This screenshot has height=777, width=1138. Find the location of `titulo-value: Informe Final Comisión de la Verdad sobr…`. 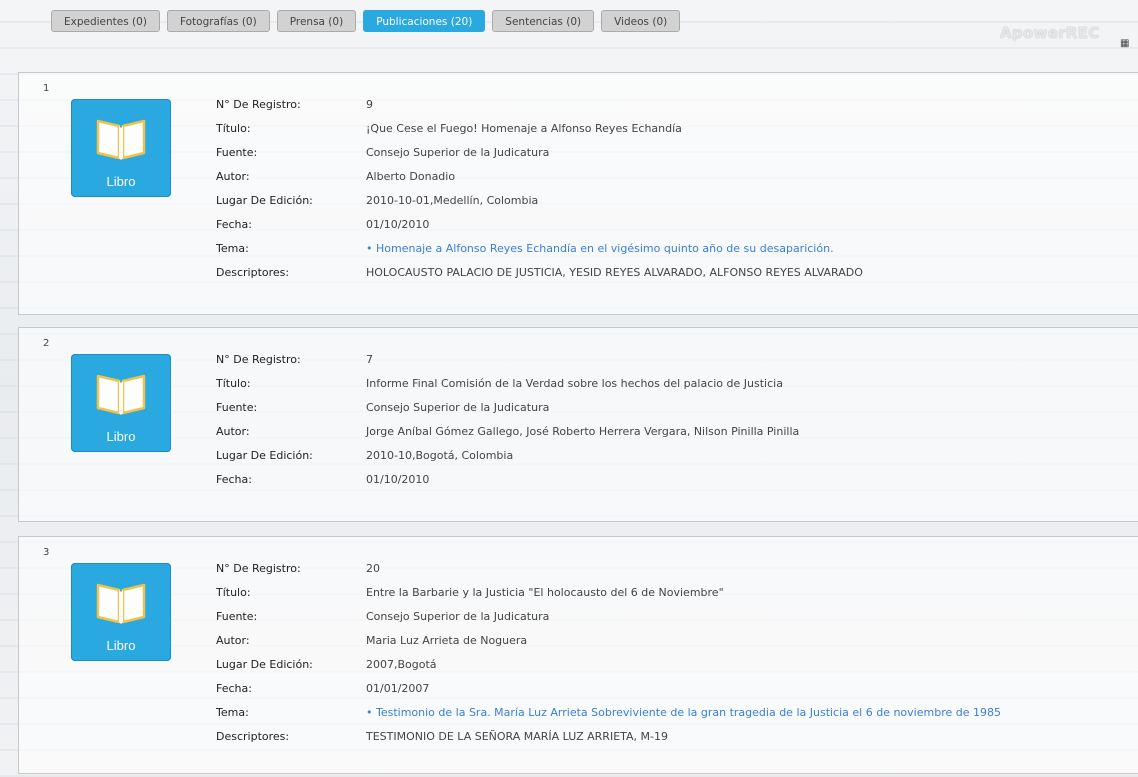

titulo-value: Informe Final Comisión de la Verdad sobr… is located at coordinates (574, 383).